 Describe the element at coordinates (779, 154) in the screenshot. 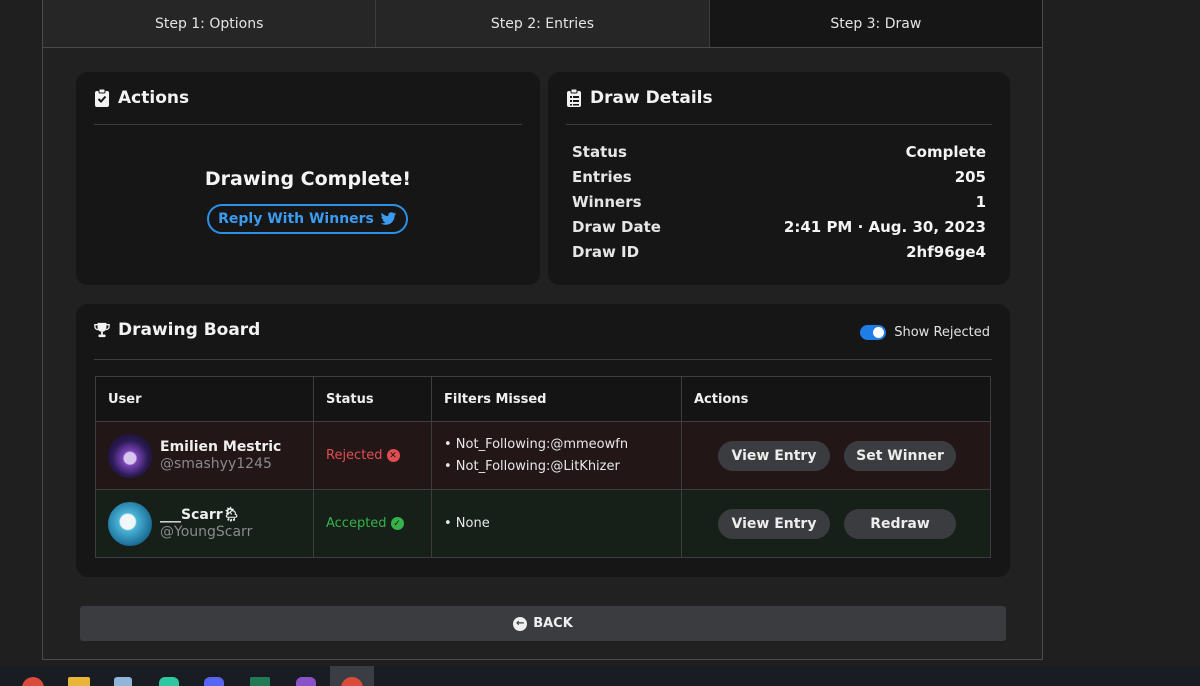

I see `detail-row-status: Status Complete` at that location.